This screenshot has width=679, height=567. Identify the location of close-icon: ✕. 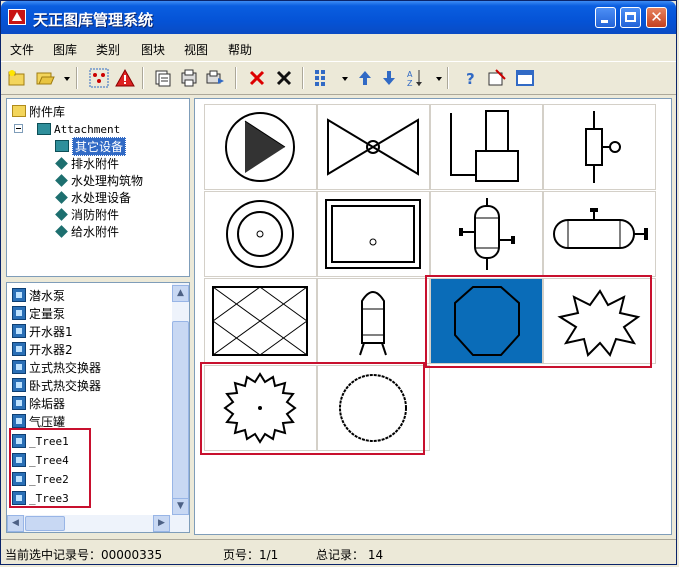
(656, 17).